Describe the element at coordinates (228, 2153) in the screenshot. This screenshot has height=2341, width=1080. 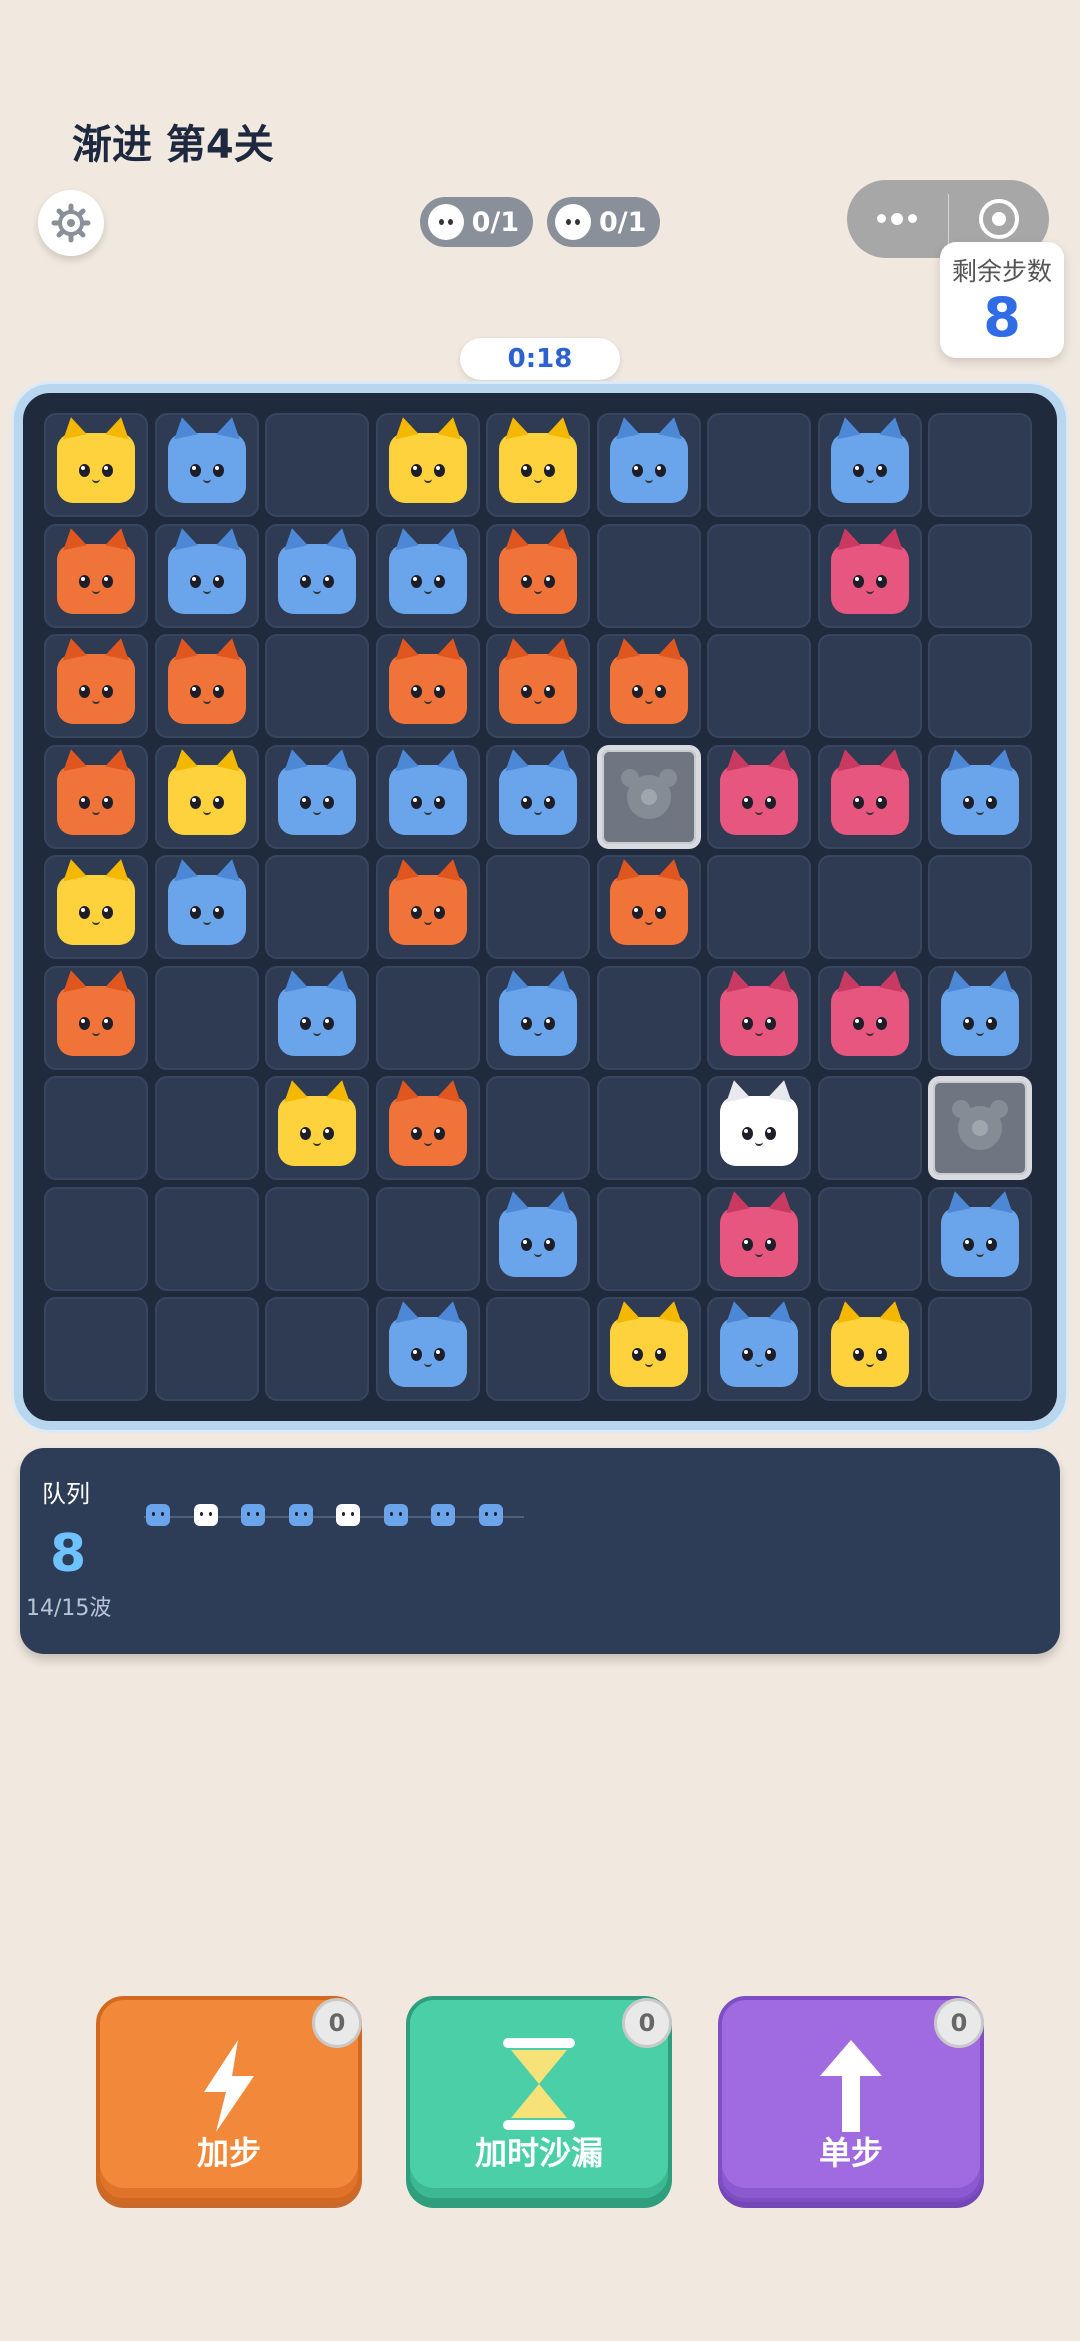
I see `add-steps-label: 加步` at that location.